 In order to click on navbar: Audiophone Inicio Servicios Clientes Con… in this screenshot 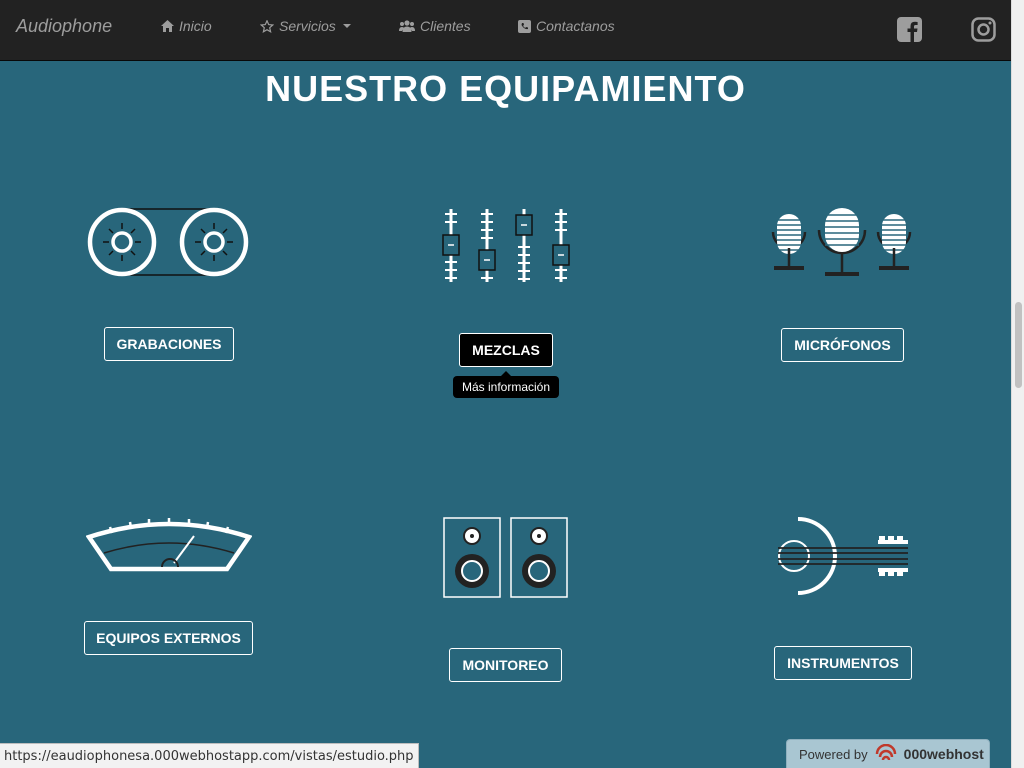, I will do `click(505, 30)`.